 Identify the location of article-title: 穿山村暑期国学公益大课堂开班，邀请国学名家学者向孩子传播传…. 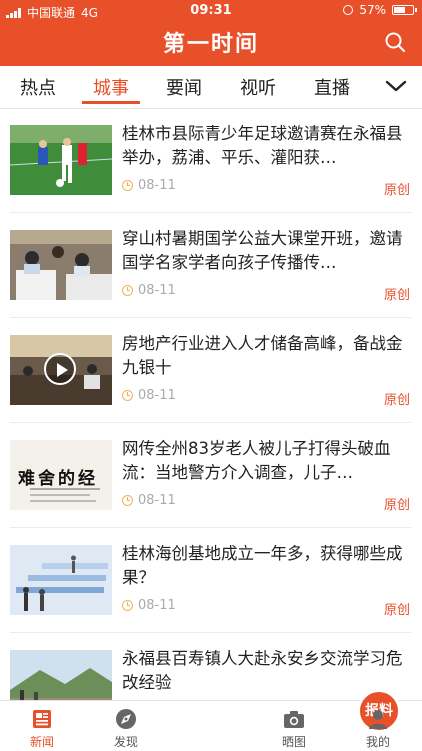
(262, 250).